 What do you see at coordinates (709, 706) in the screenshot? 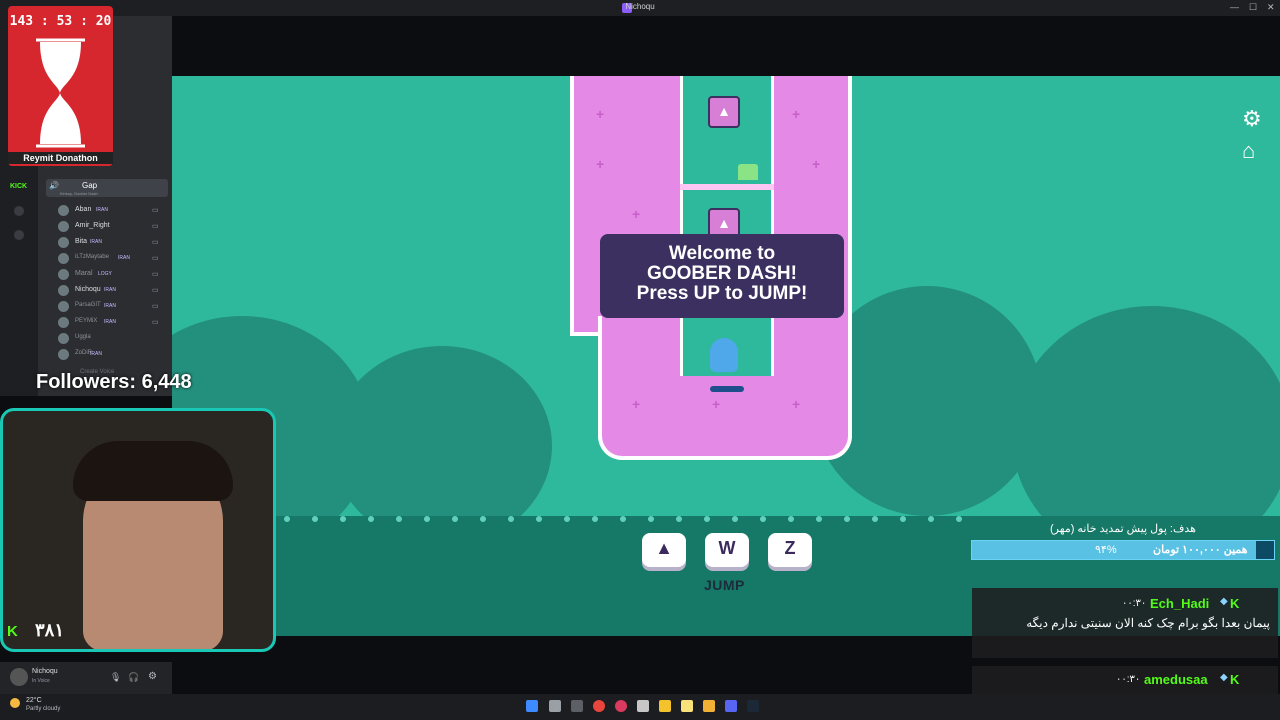
I see `folder-icon` at bounding box center [709, 706].